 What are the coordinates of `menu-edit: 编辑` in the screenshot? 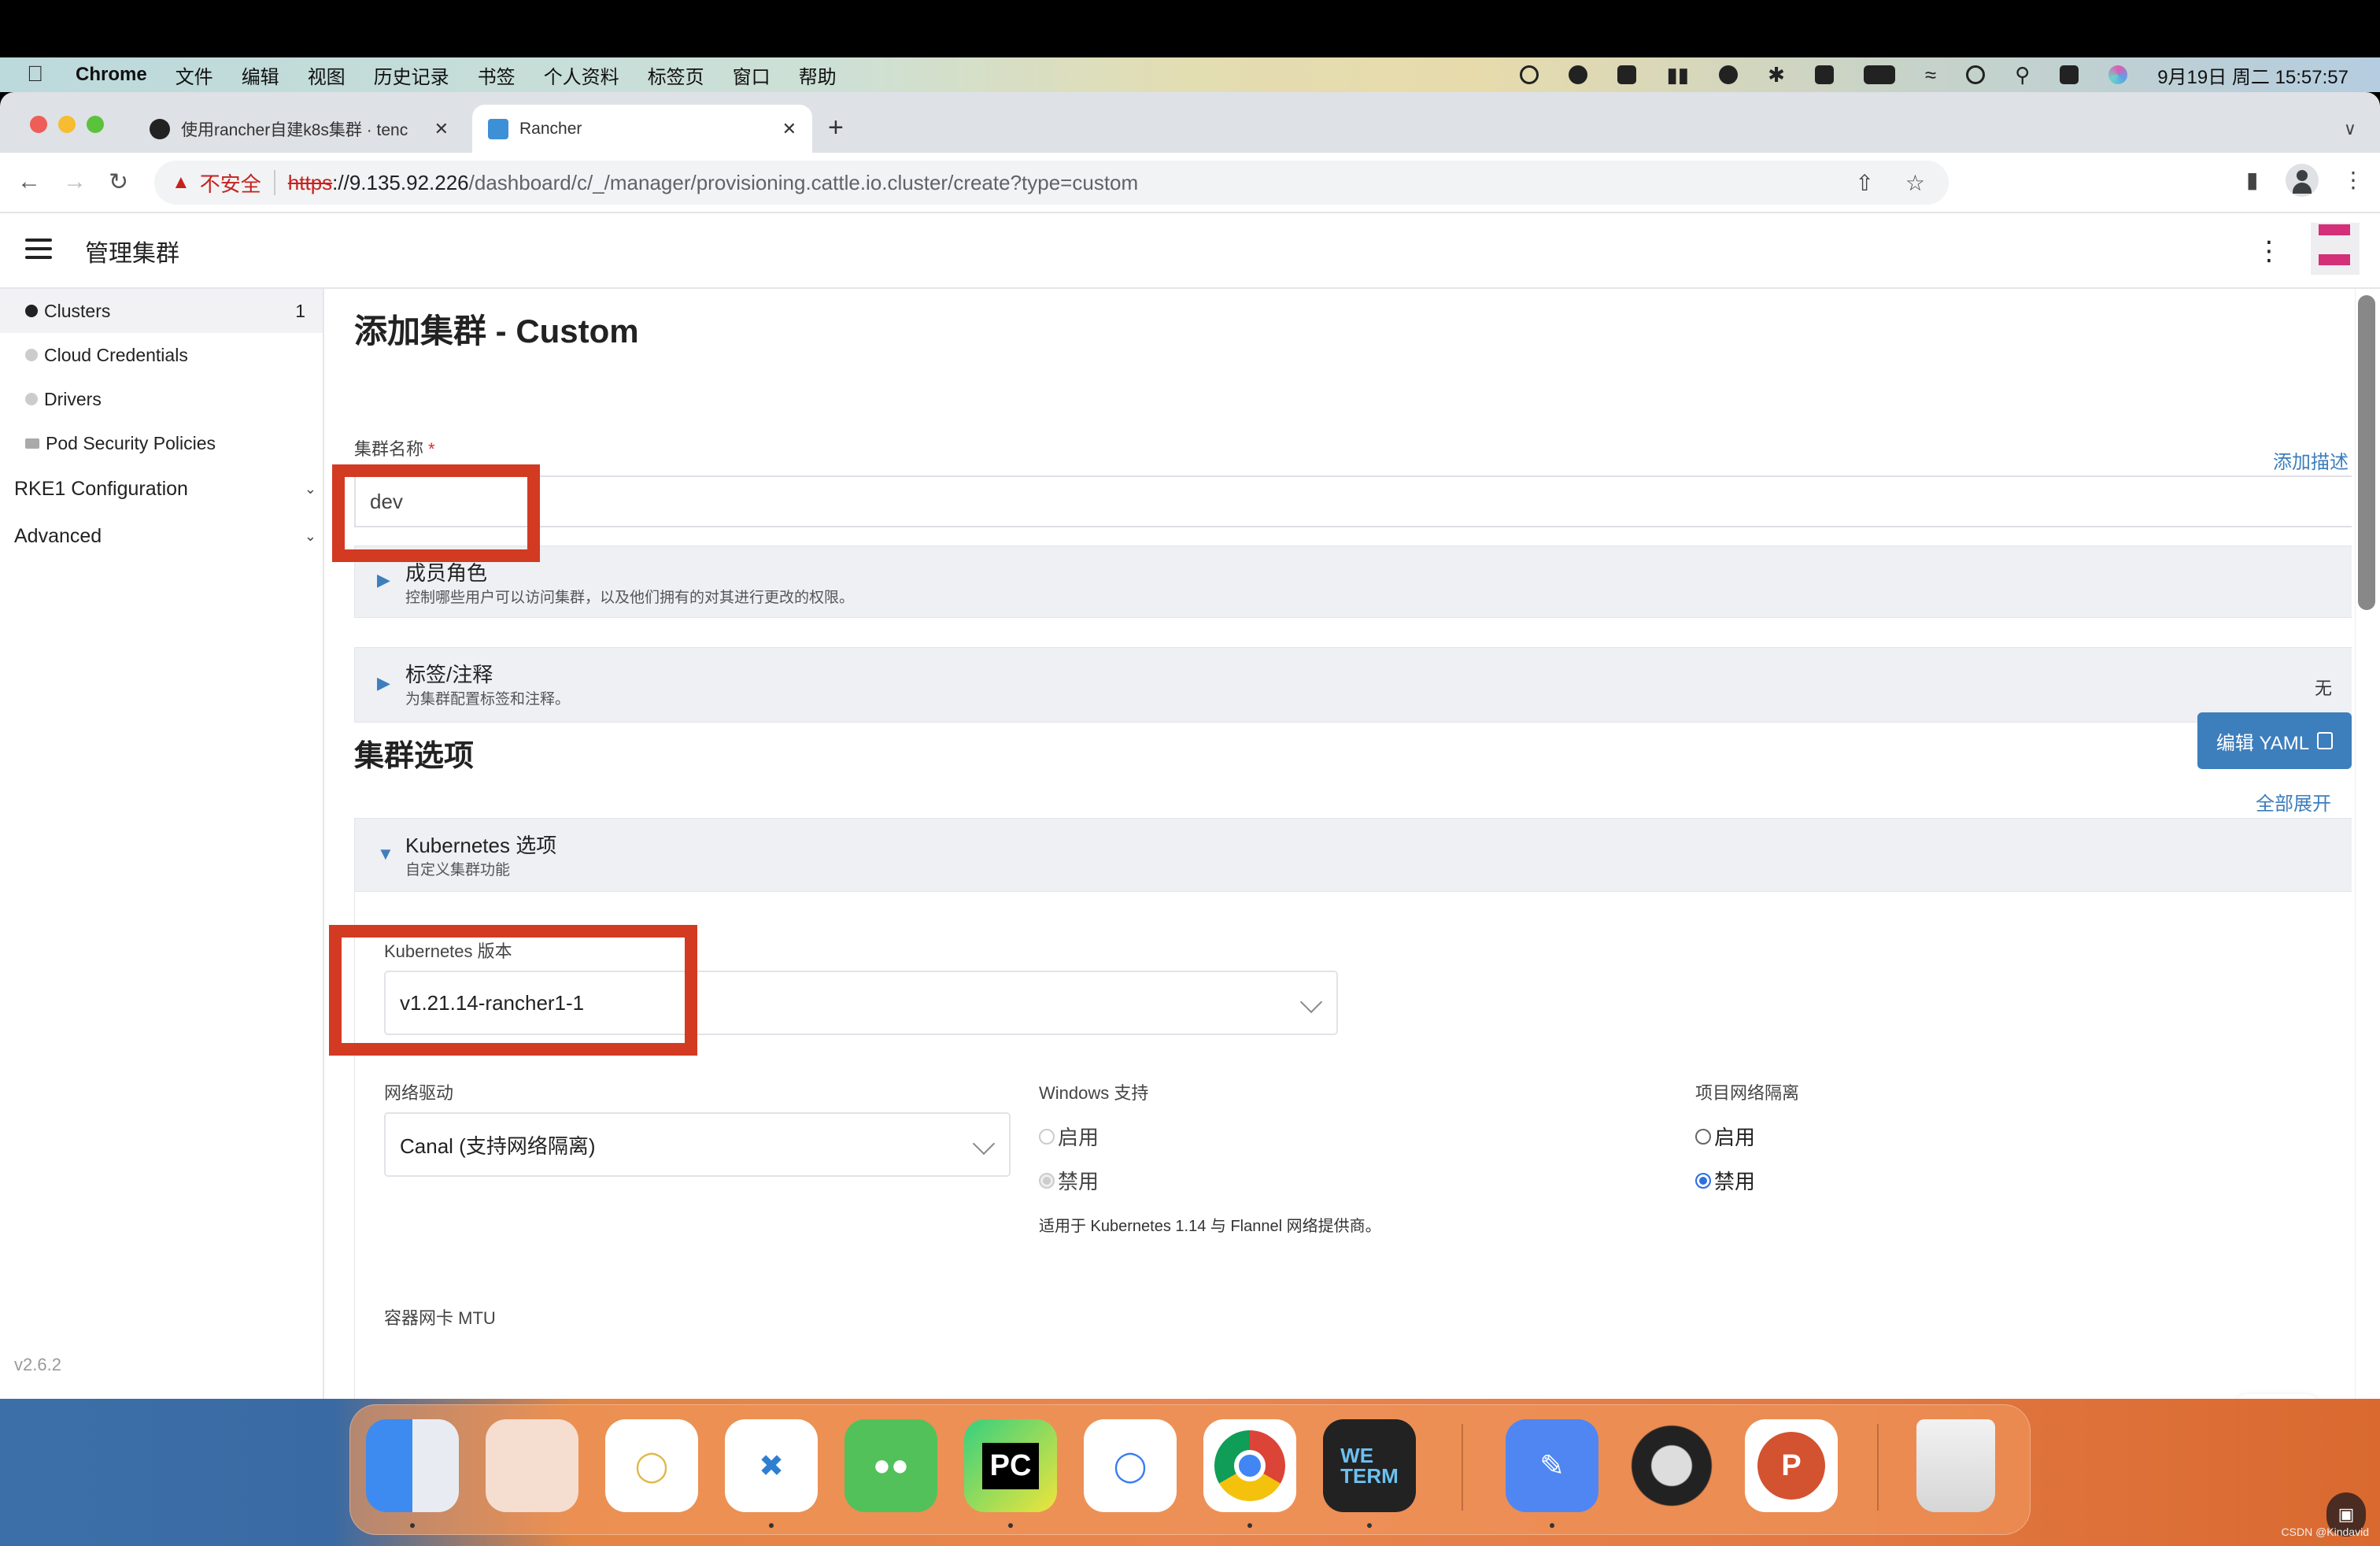 It's located at (260, 75).